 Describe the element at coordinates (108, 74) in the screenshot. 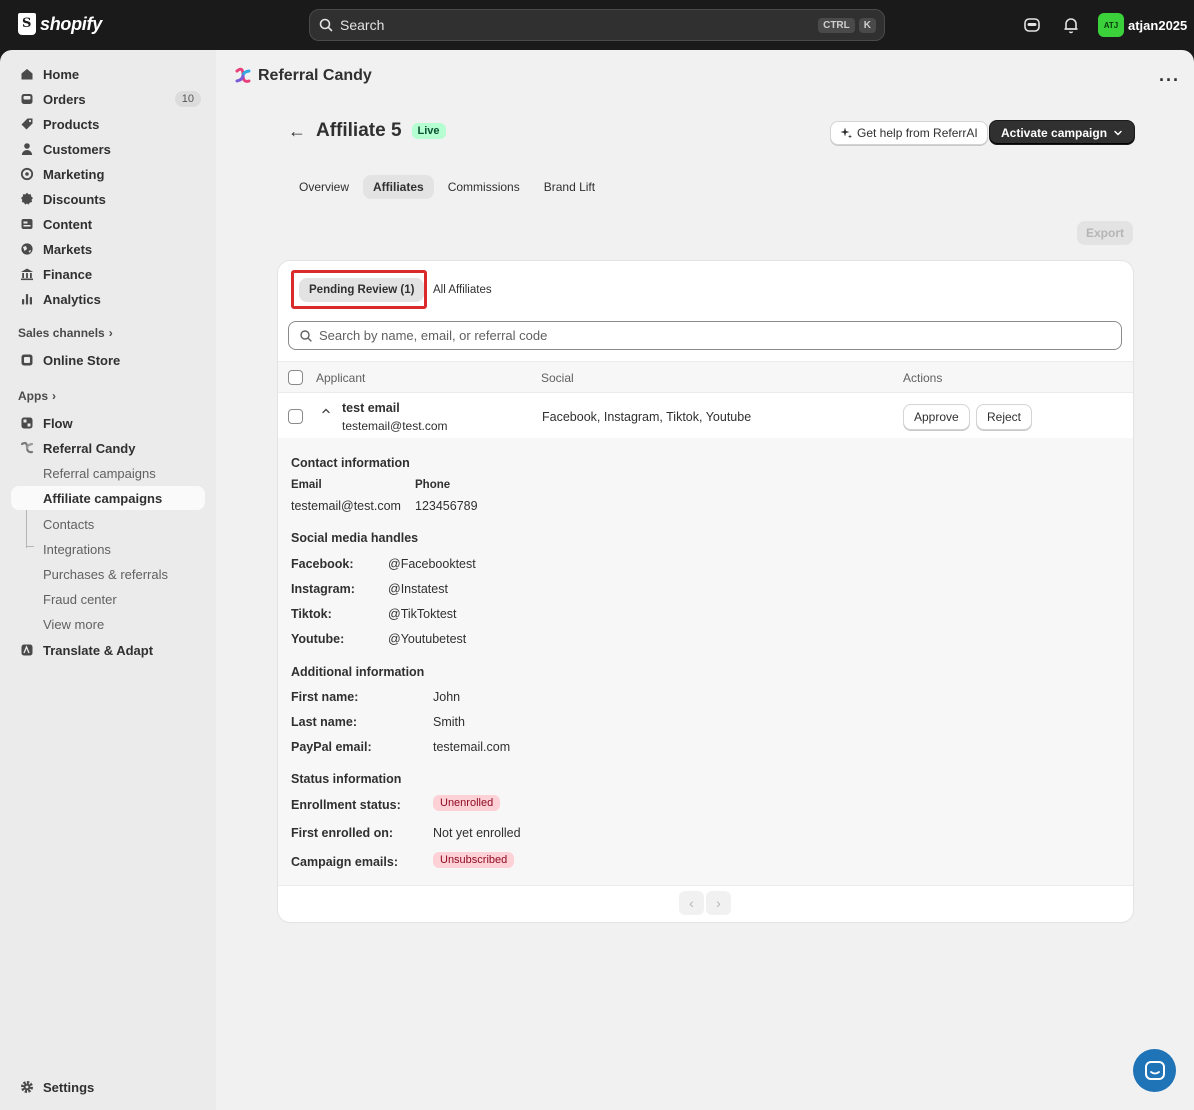

I see `sidebar-item-home: Home` at that location.